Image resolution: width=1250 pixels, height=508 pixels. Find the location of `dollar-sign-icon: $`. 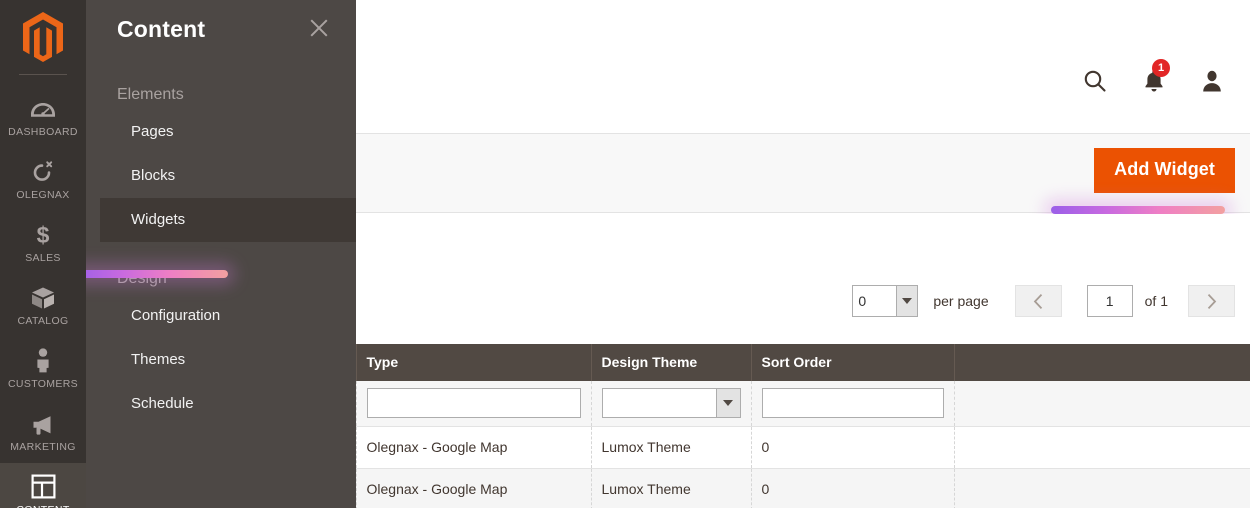

dollar-sign-icon: $ is located at coordinates (43, 234).